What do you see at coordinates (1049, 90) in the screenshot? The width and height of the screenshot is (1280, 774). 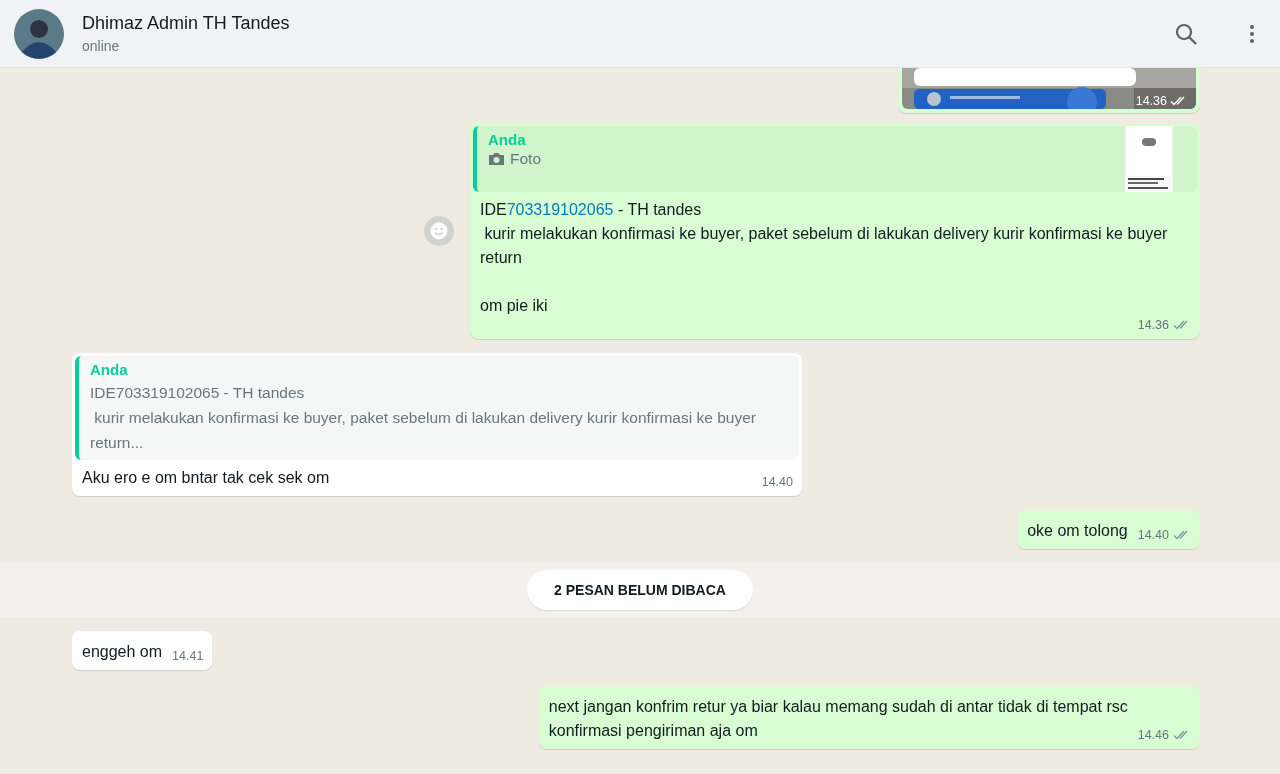 I see `image-message-bubble: 14.36` at bounding box center [1049, 90].